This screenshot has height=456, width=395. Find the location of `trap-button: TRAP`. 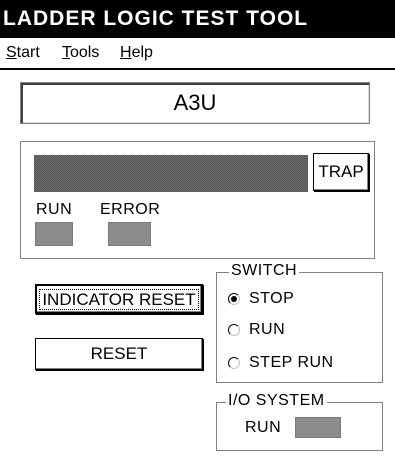

trap-button: TRAP is located at coordinates (341, 172).